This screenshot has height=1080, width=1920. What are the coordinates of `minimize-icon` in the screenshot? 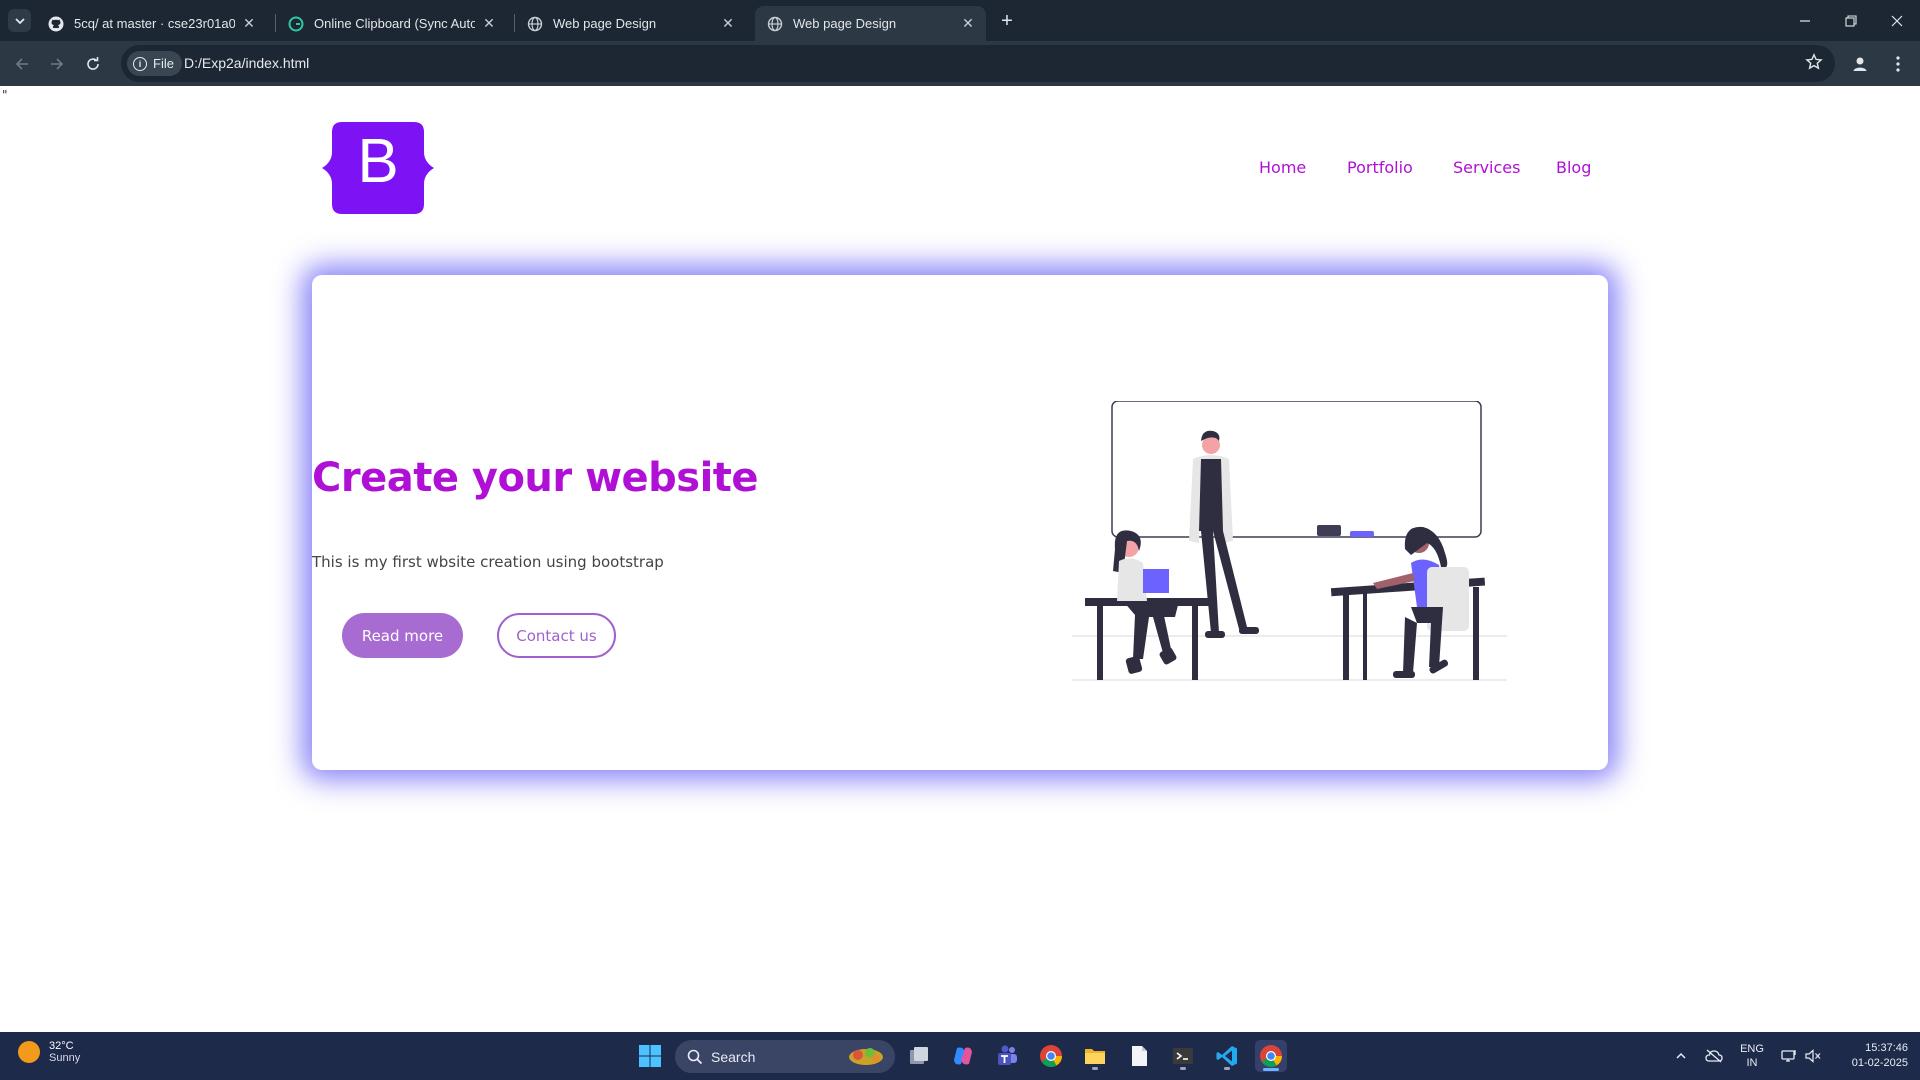 It's located at (1805, 20).